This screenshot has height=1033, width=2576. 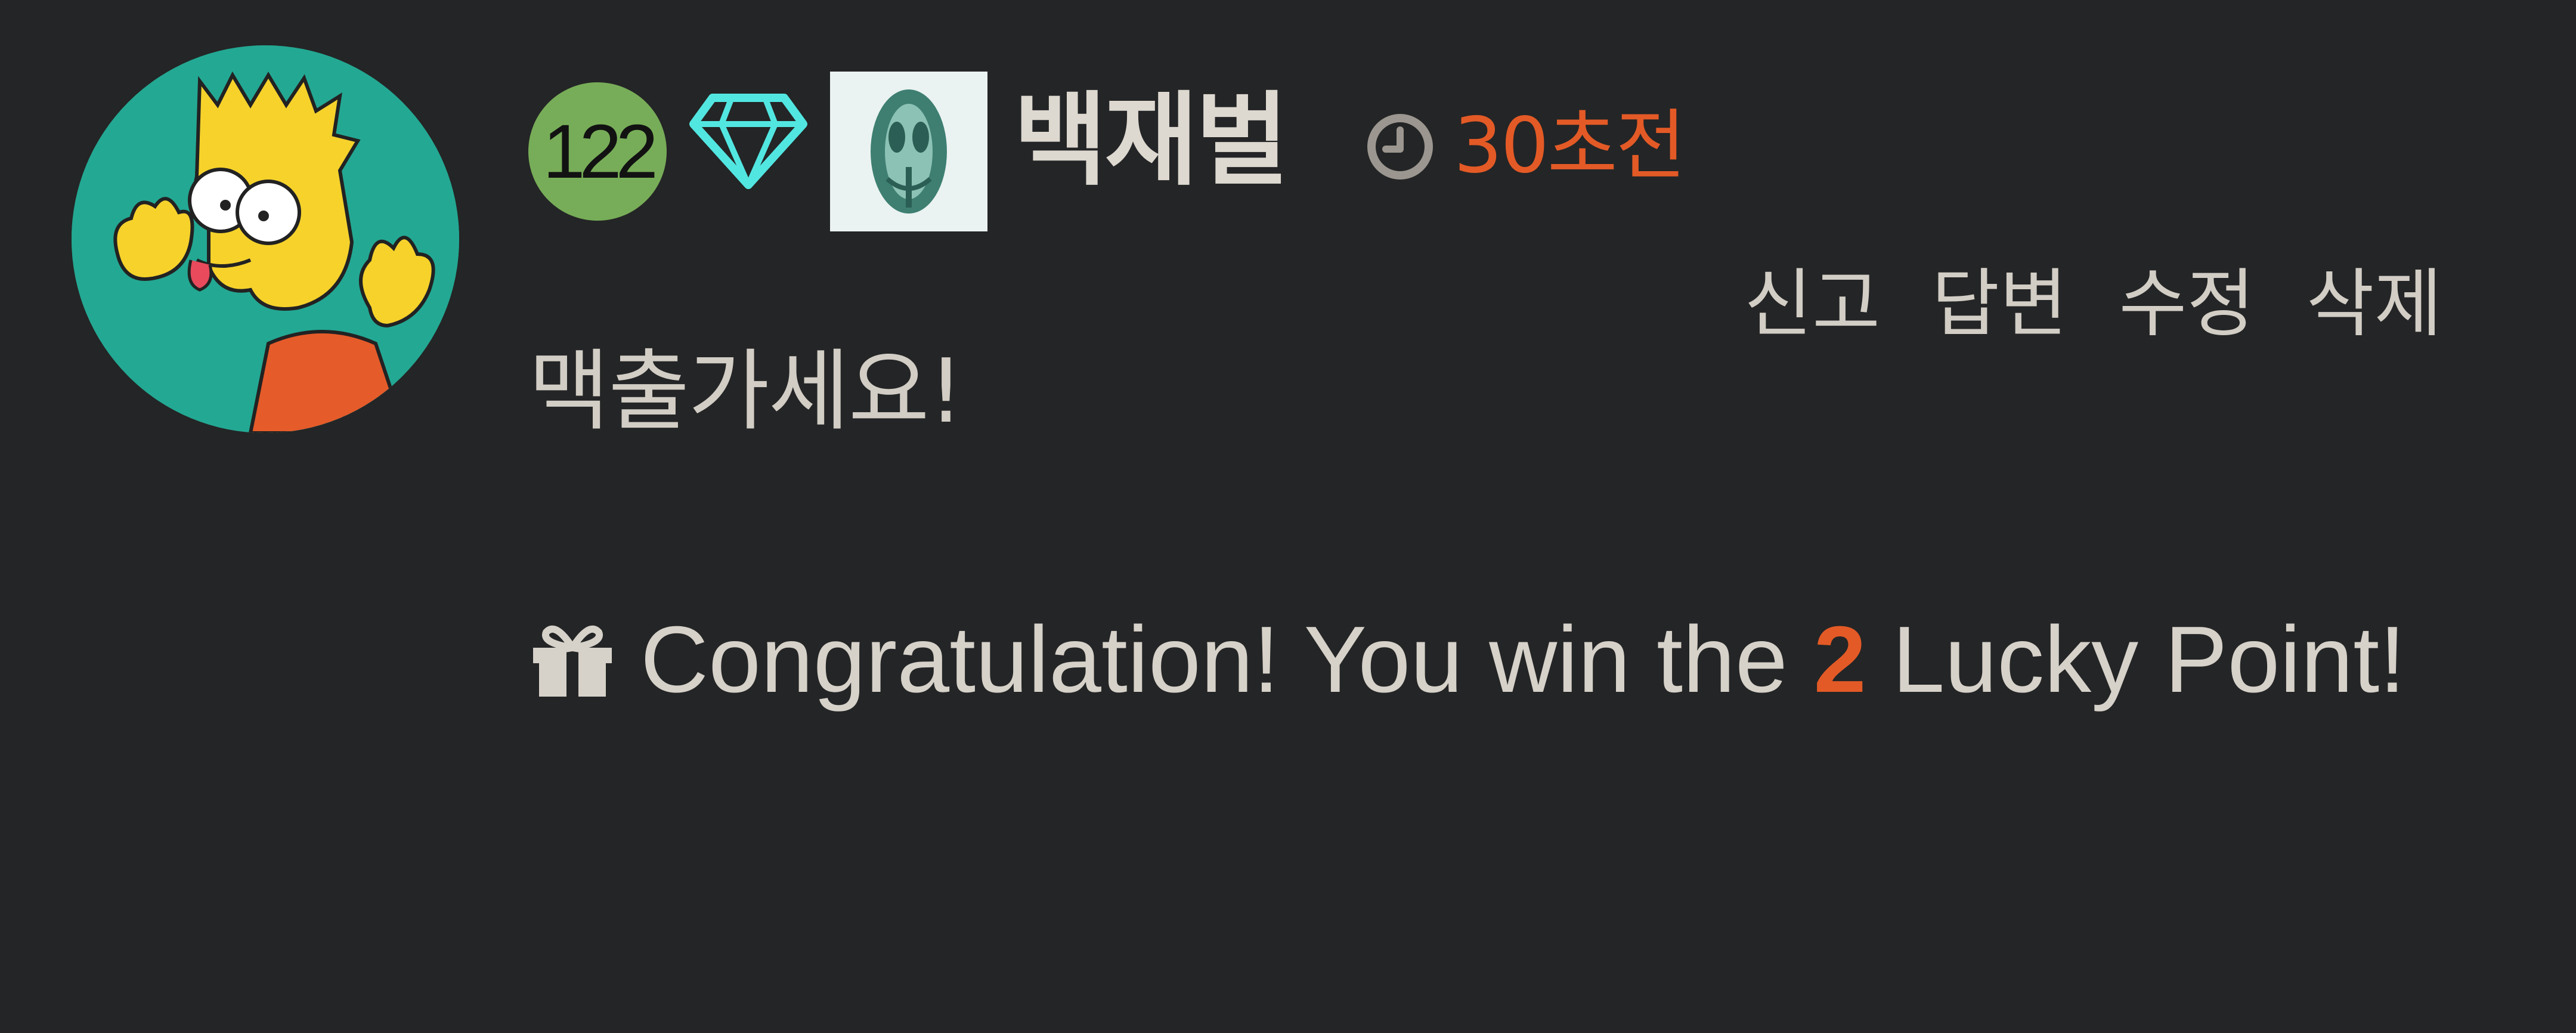 What do you see at coordinates (1152, 140) in the screenshot?
I see `username: 백재벌` at bounding box center [1152, 140].